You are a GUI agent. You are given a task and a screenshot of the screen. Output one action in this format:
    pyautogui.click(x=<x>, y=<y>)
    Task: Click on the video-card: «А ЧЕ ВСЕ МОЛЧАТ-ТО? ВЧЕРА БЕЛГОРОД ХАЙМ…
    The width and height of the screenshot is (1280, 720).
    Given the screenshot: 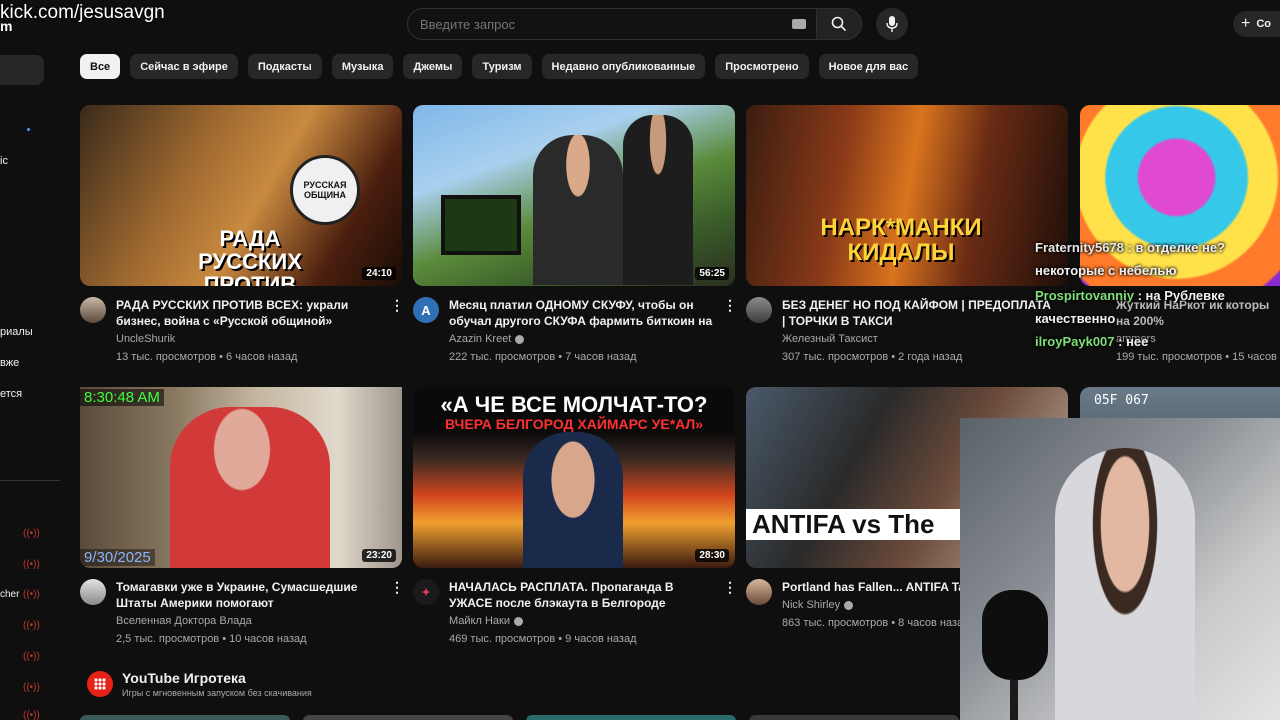 What is the action you would take?
    pyautogui.click(x=575, y=516)
    